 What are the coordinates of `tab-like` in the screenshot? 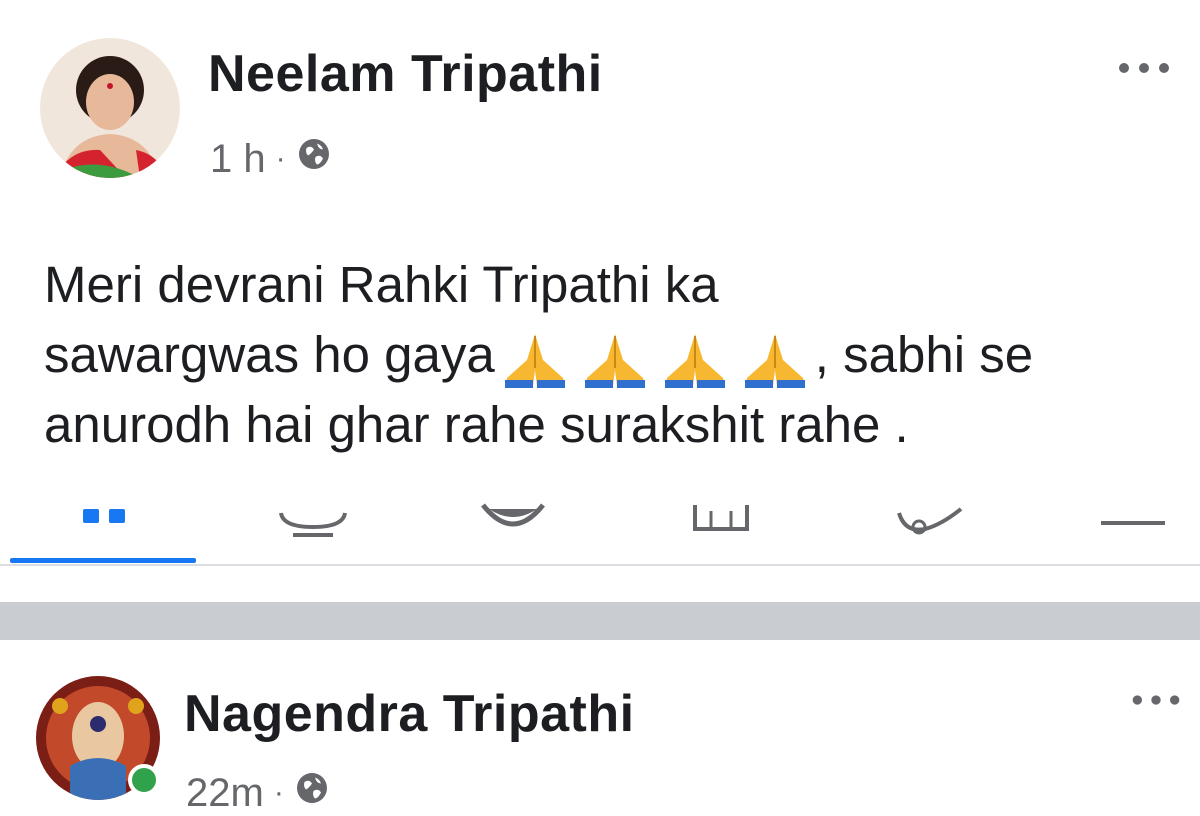 It's located at (313, 520).